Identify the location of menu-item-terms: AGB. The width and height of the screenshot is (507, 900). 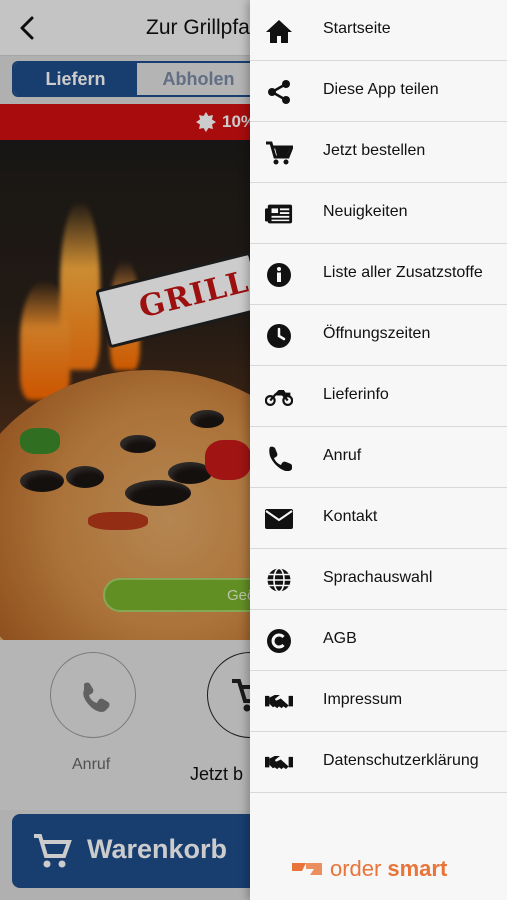
(378, 640).